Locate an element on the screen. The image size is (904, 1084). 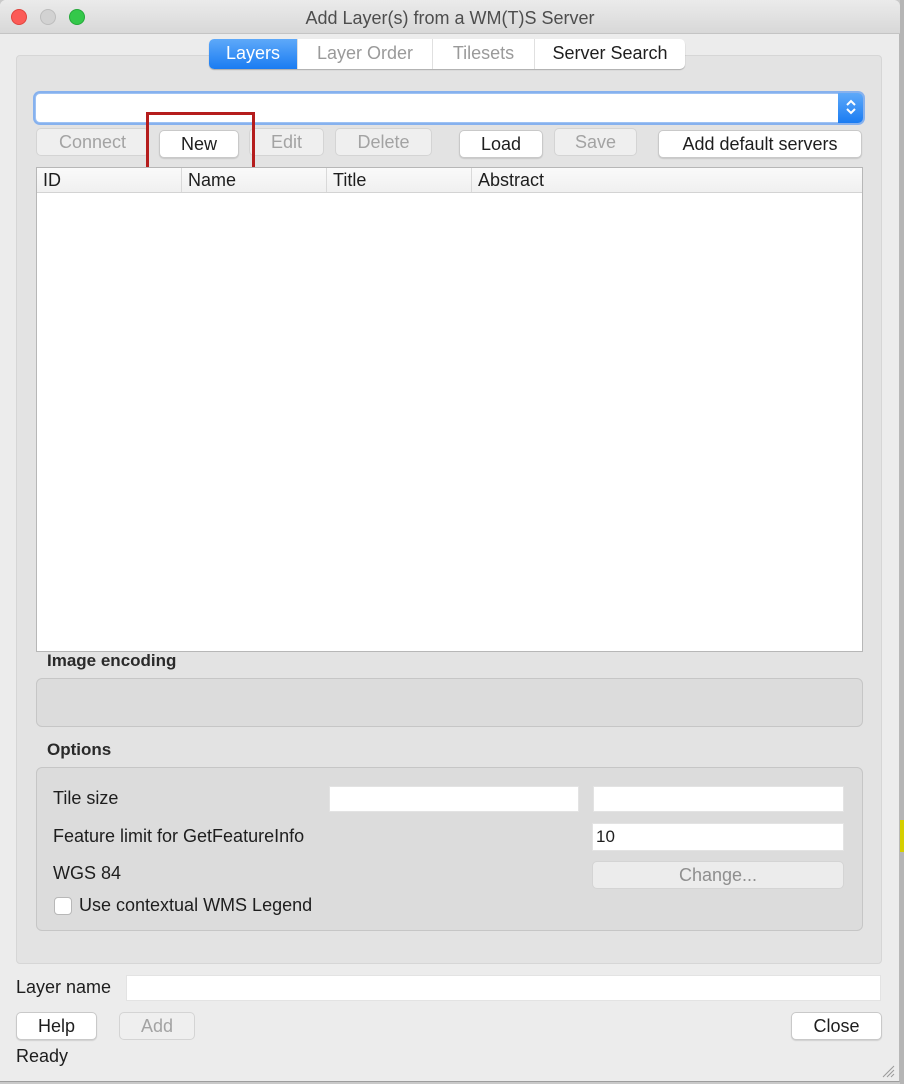
layers-table-header: ID Name Title Abstract is located at coordinates (449, 180).